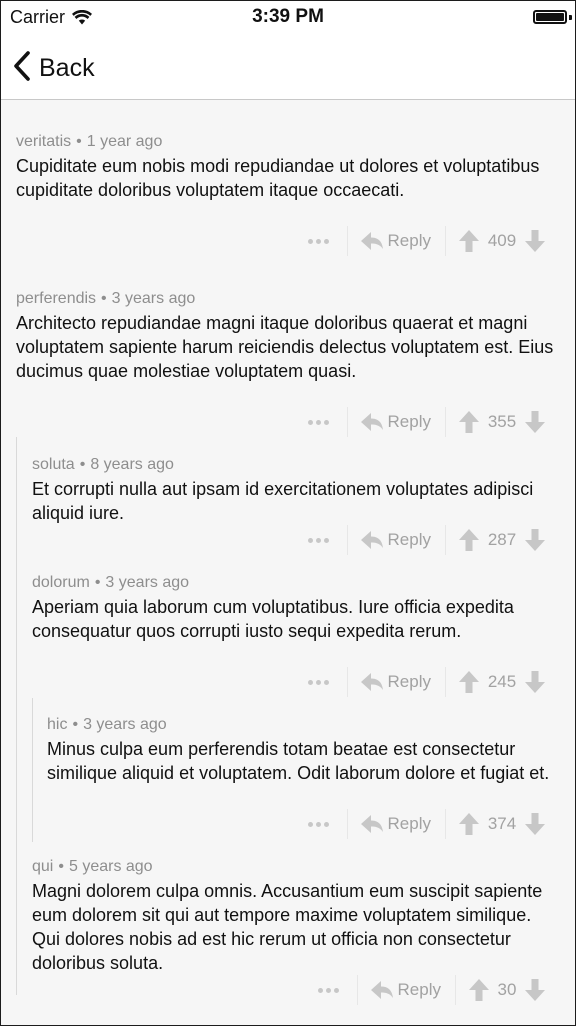 This screenshot has height=1026, width=576. I want to click on battery-icon, so click(550, 17).